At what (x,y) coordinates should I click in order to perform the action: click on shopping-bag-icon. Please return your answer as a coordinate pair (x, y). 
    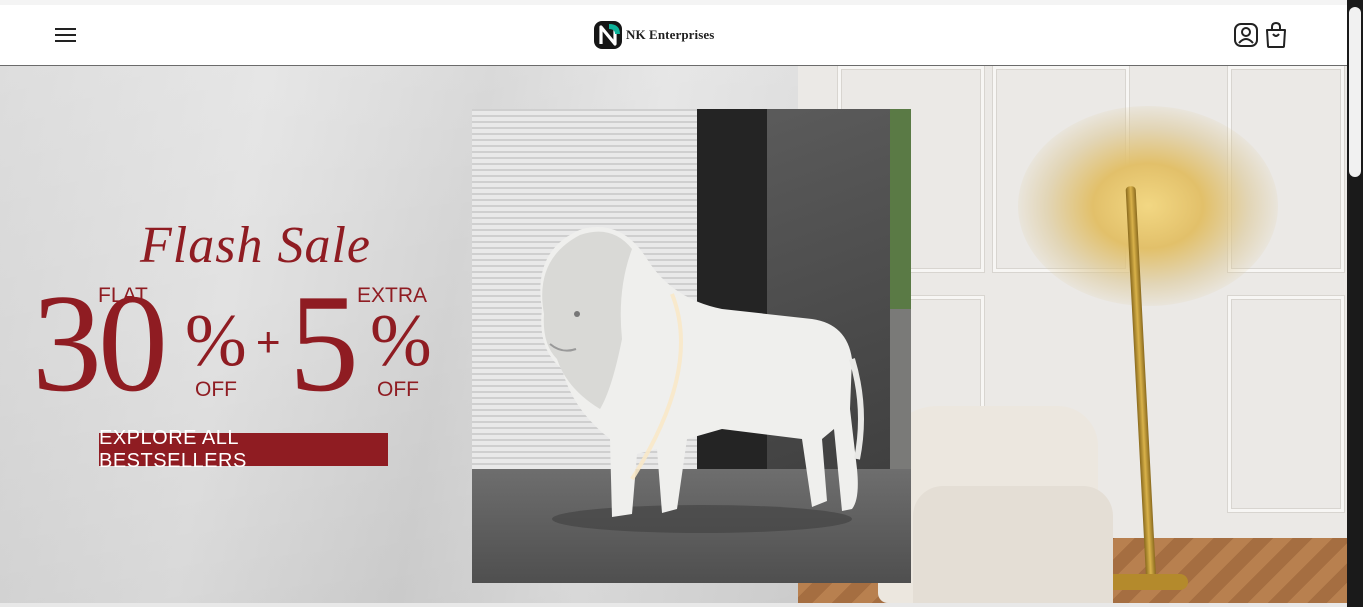
    Looking at the image, I should click on (1276, 37).